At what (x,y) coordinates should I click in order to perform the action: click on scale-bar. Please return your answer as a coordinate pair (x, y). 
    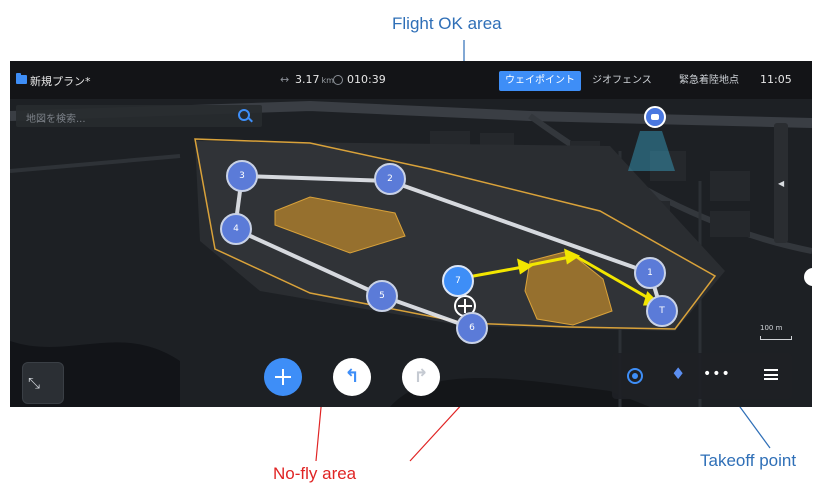
    Looking at the image, I should click on (776, 338).